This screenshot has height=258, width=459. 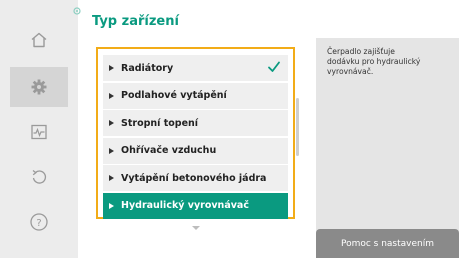 I want to click on nav-settings-button, so click(x=39, y=87).